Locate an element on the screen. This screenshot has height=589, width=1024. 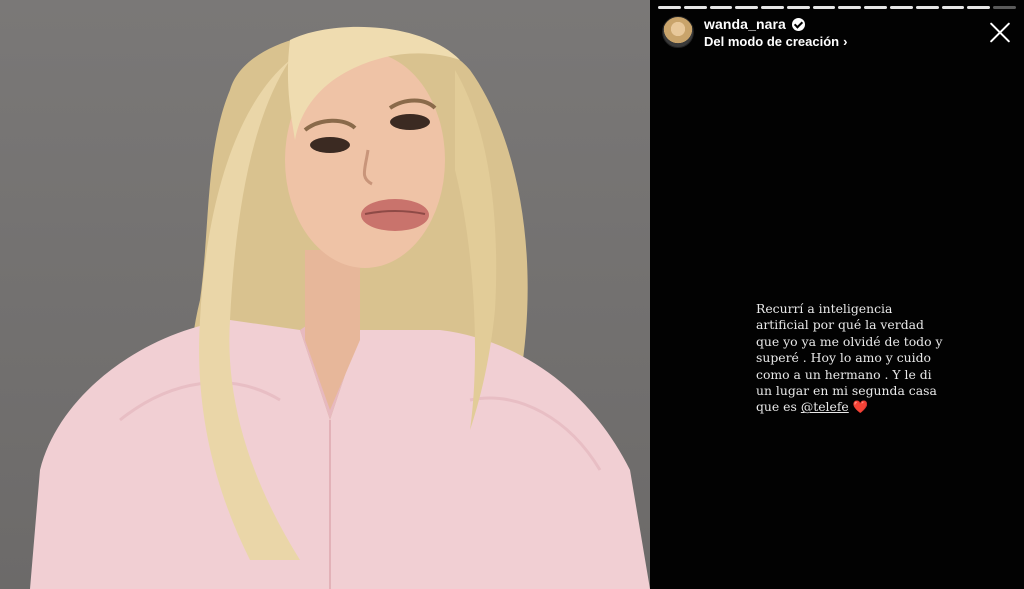
creation-mode-label: Del modo de creación is located at coordinates (772, 41).